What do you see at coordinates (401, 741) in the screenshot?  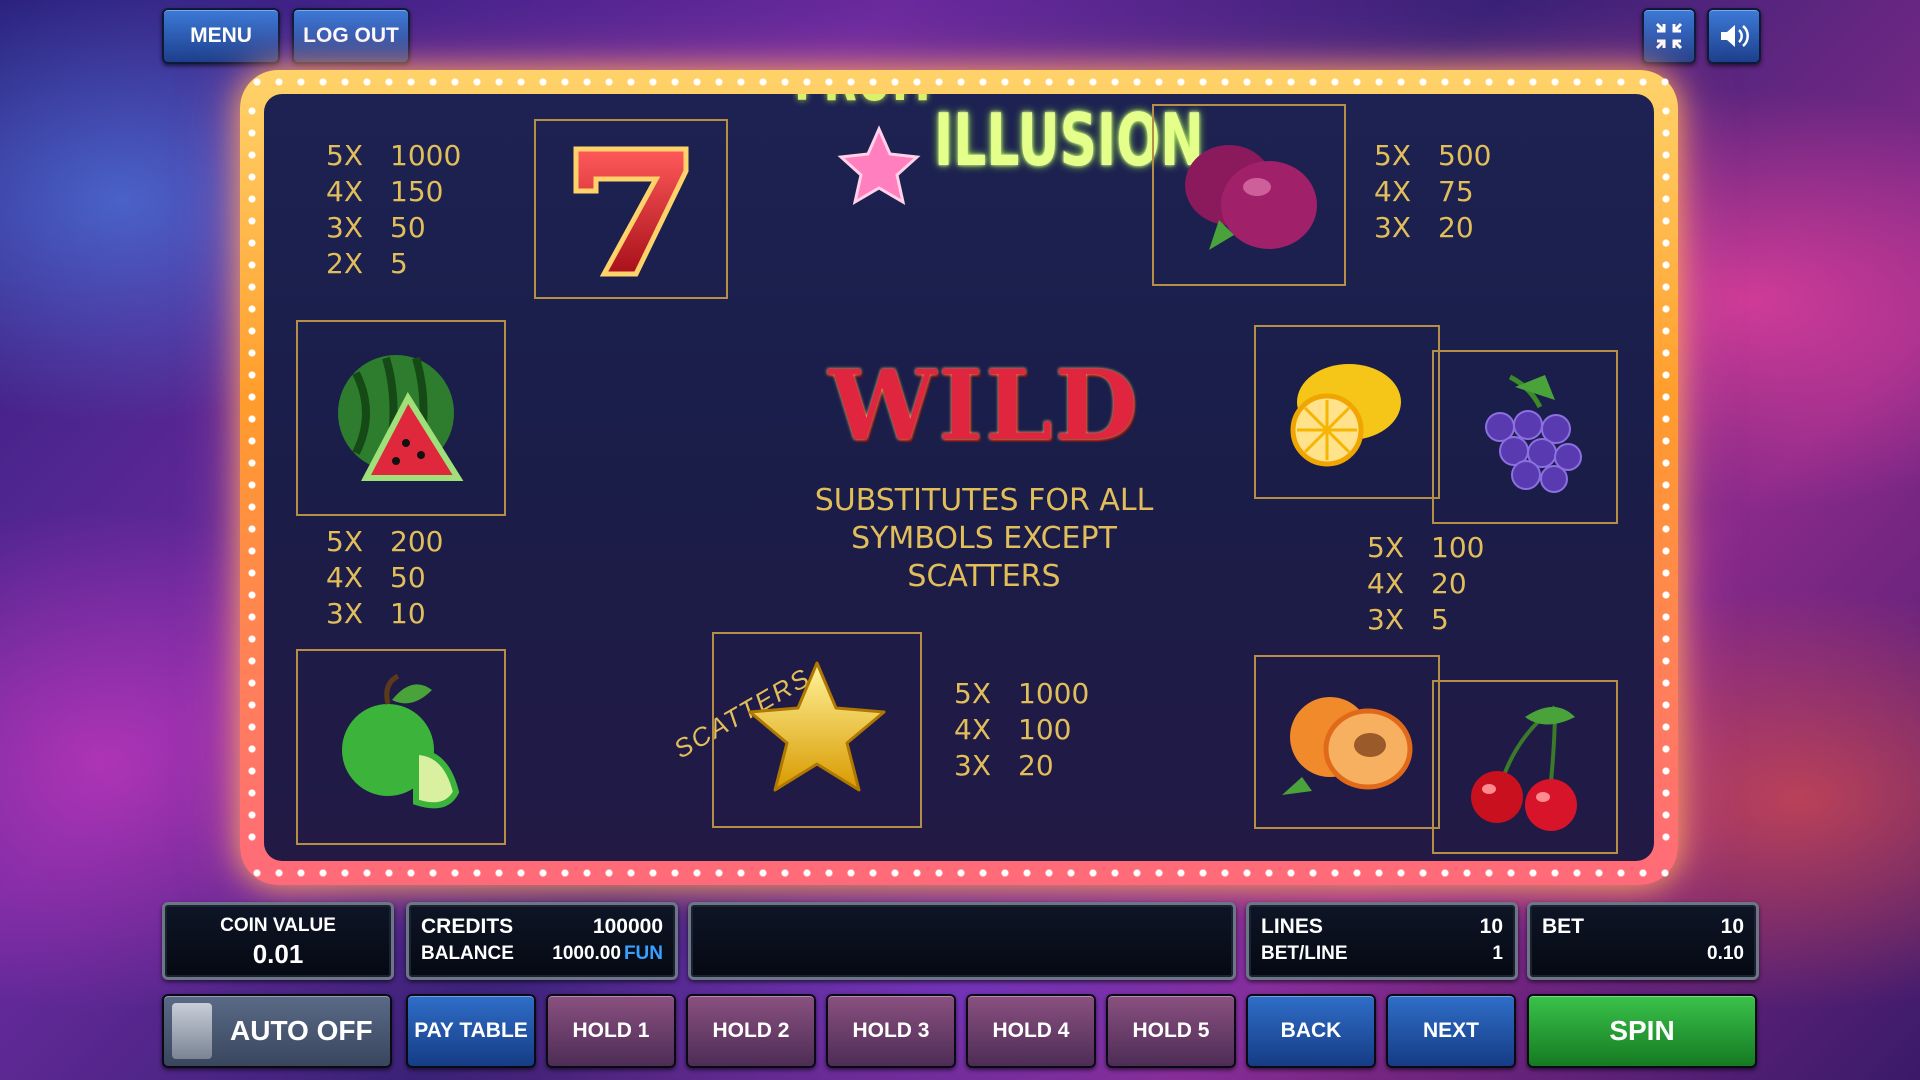 I see `apple-icon` at bounding box center [401, 741].